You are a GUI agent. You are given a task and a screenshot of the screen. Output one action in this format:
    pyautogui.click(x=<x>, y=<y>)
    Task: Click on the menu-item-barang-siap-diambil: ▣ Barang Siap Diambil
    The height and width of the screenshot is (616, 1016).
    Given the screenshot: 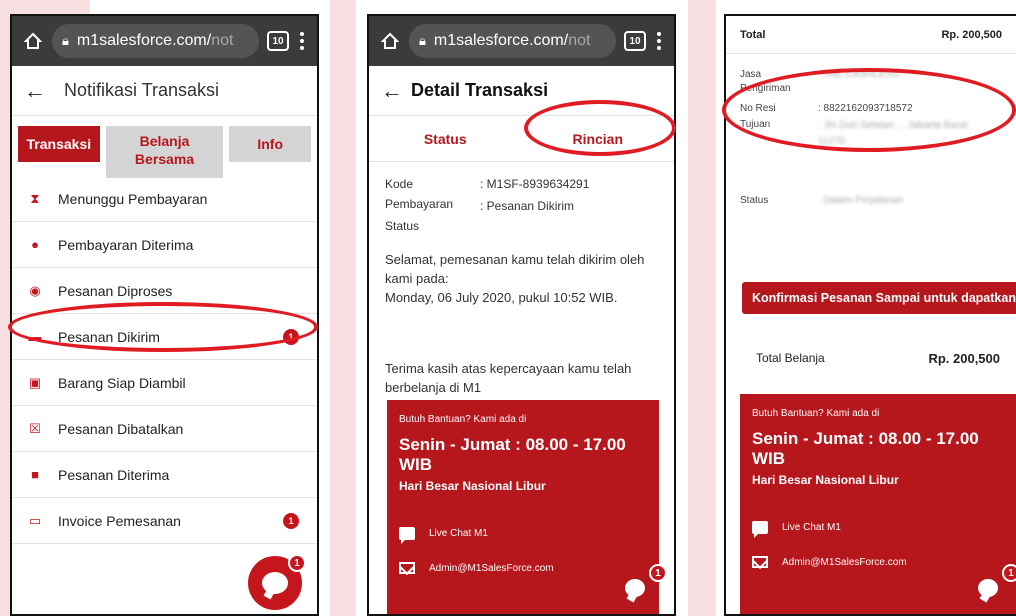 What is the action you would take?
    pyautogui.click(x=164, y=383)
    